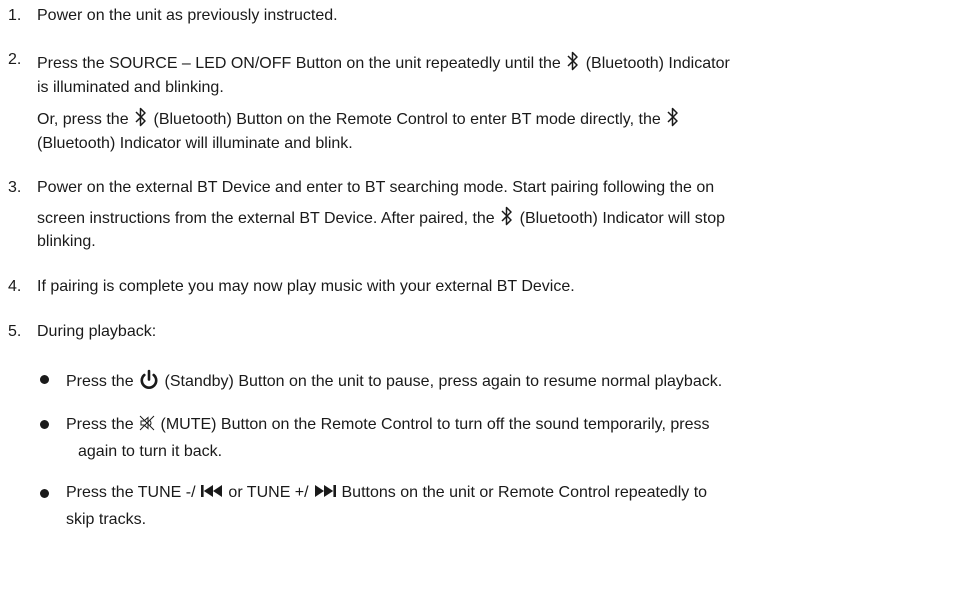 The image size is (979, 601). I want to click on bullet-3-text-mid: or TUNE +/, so click(268, 492).